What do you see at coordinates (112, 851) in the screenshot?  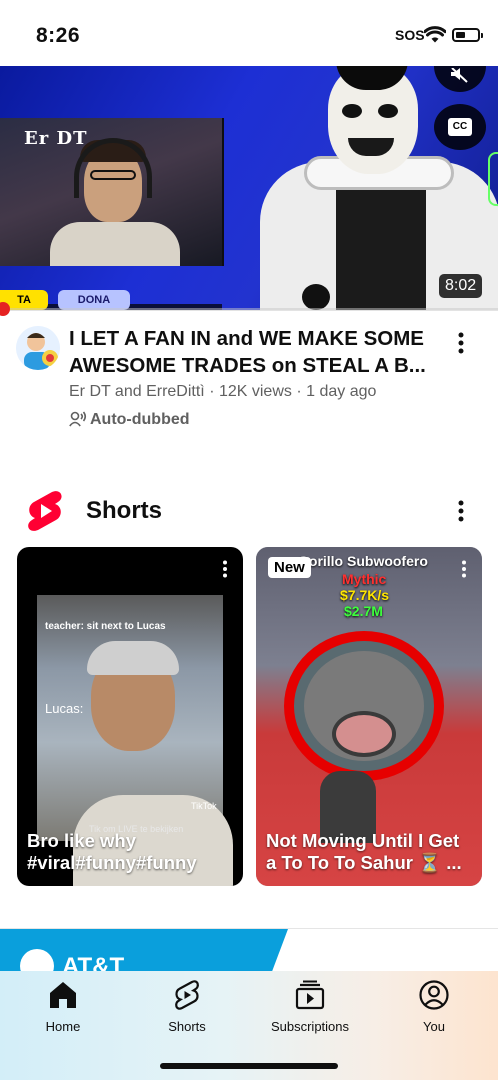 I see `short-title: Bro like why #viral#funny#funny` at bounding box center [112, 851].